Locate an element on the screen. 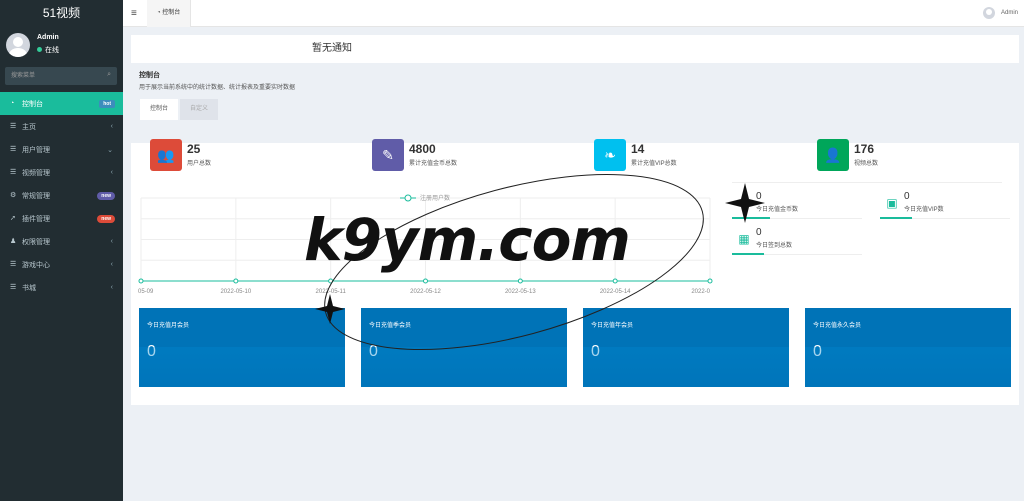 This screenshot has width=1024, height=501. magic-icon: ✎ is located at coordinates (388, 155).